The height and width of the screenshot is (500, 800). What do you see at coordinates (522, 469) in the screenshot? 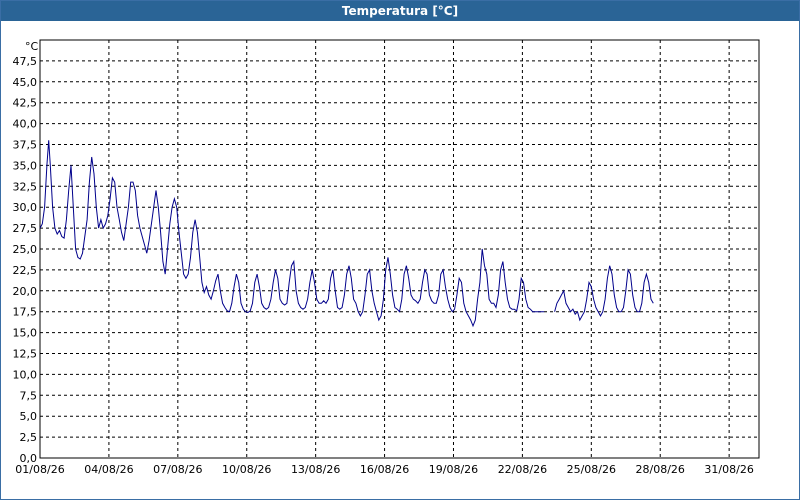
I see `x-tick-label: 22/08/26` at bounding box center [522, 469].